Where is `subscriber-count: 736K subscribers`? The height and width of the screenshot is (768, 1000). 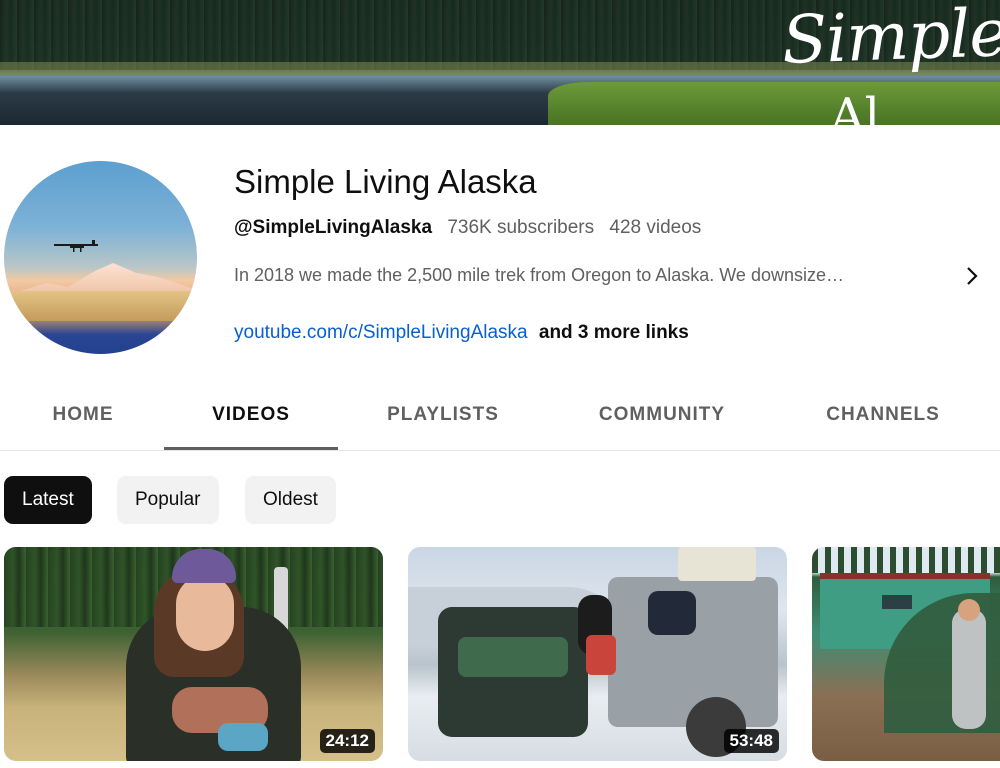
subscriber-count: 736K subscribers is located at coordinates (521, 227).